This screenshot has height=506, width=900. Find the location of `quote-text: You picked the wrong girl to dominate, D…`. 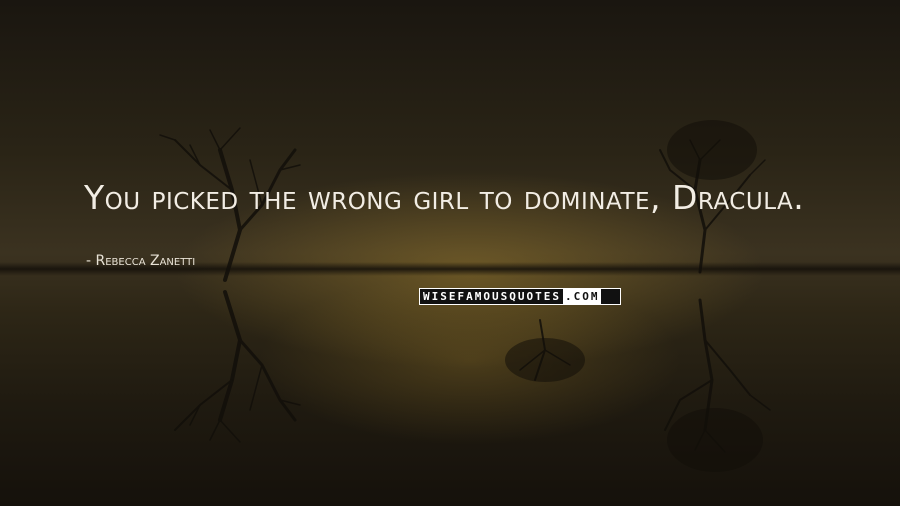

quote-text: You picked the wrong girl to dominate, D… is located at coordinates (444, 197).